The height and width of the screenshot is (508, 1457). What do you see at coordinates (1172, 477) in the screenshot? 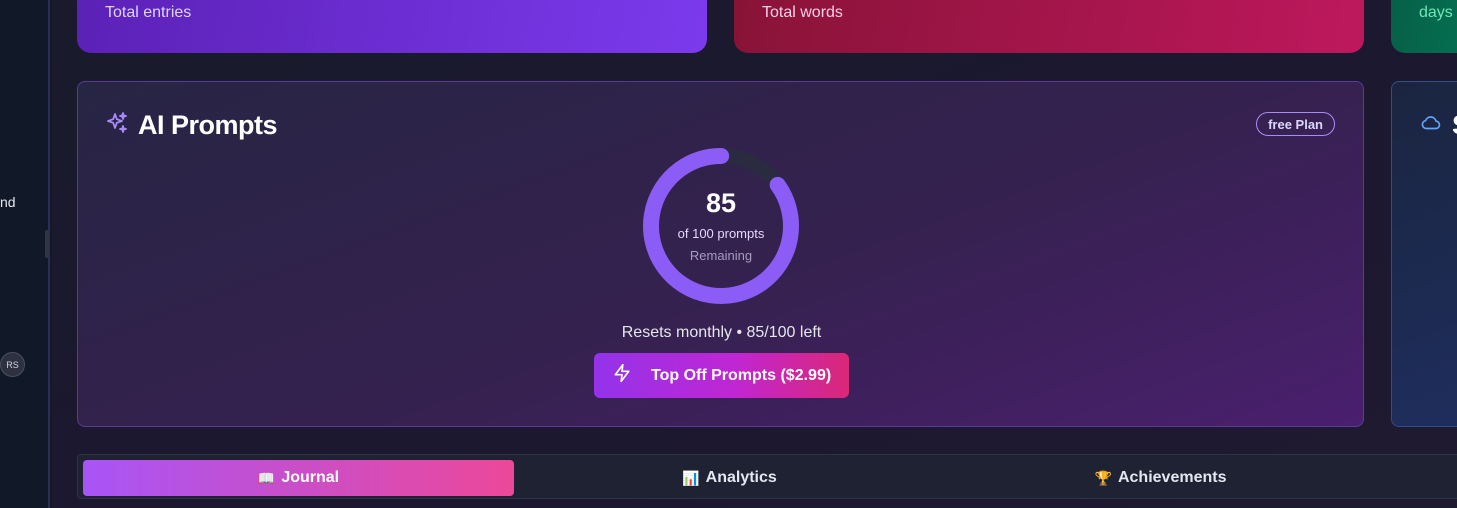
I see `tab-achievements-label: Achievements` at bounding box center [1172, 477].